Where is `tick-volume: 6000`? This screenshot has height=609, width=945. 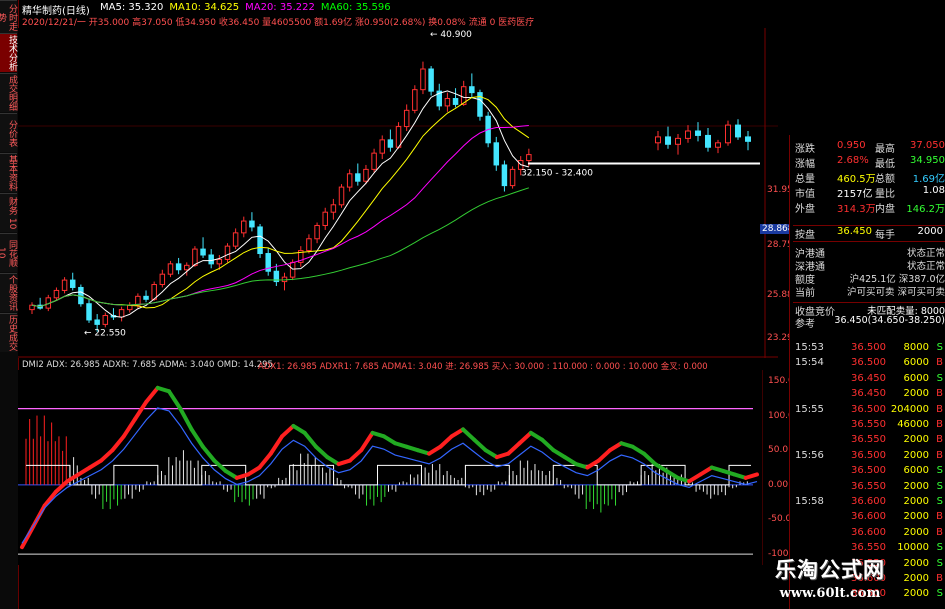 tick-volume: 6000 is located at coordinates (916, 378).